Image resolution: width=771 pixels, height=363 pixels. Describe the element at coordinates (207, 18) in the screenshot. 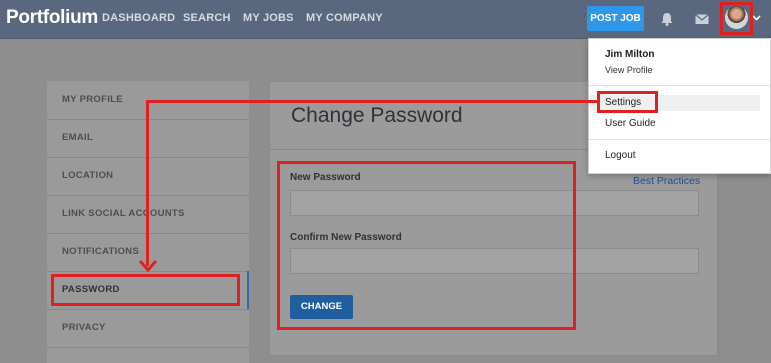

I see `nav-search: SEARCH` at that location.